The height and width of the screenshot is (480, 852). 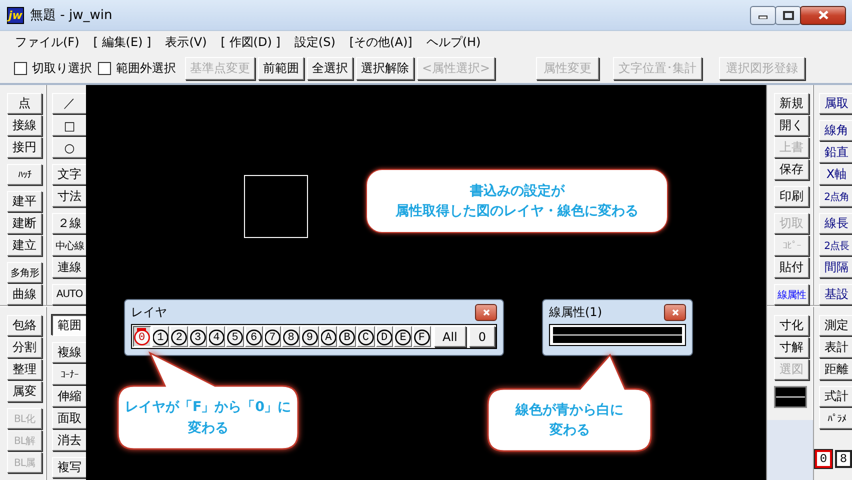 What do you see at coordinates (365, 336) in the screenshot?
I see `layer-button: C` at bounding box center [365, 336].